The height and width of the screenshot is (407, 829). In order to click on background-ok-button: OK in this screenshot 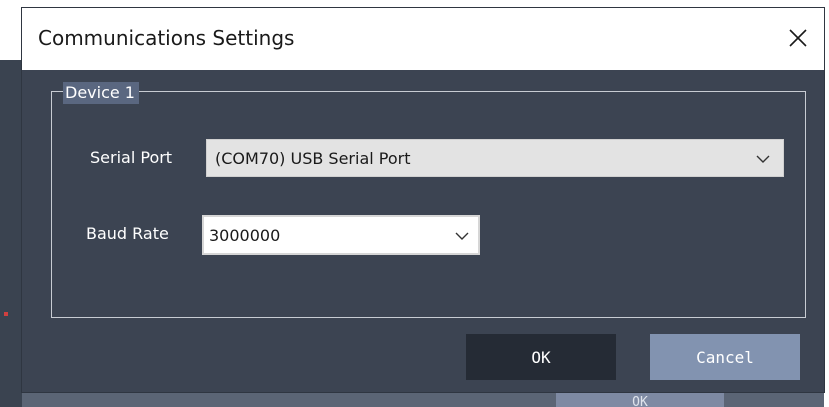, I will do `click(640, 399)`.